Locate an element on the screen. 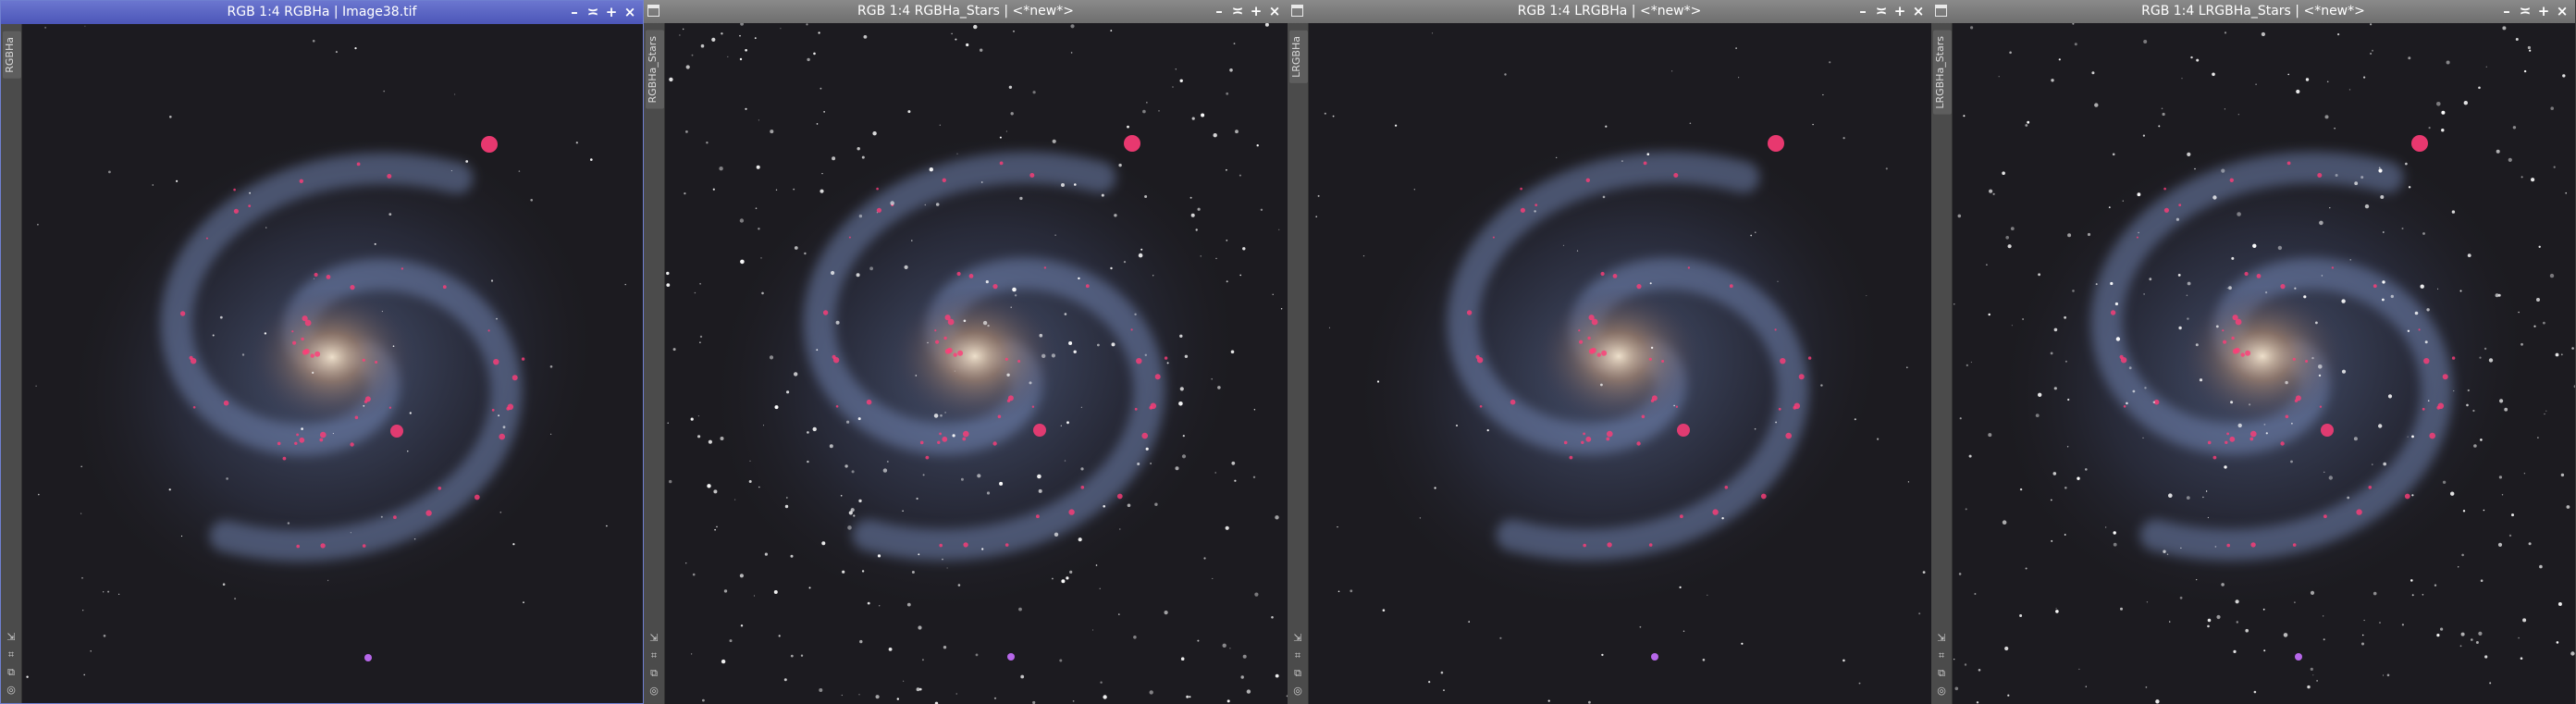 The height and width of the screenshot is (704, 2576). view-identifier-tab: LRGBHa_Stars is located at coordinates (1942, 73).